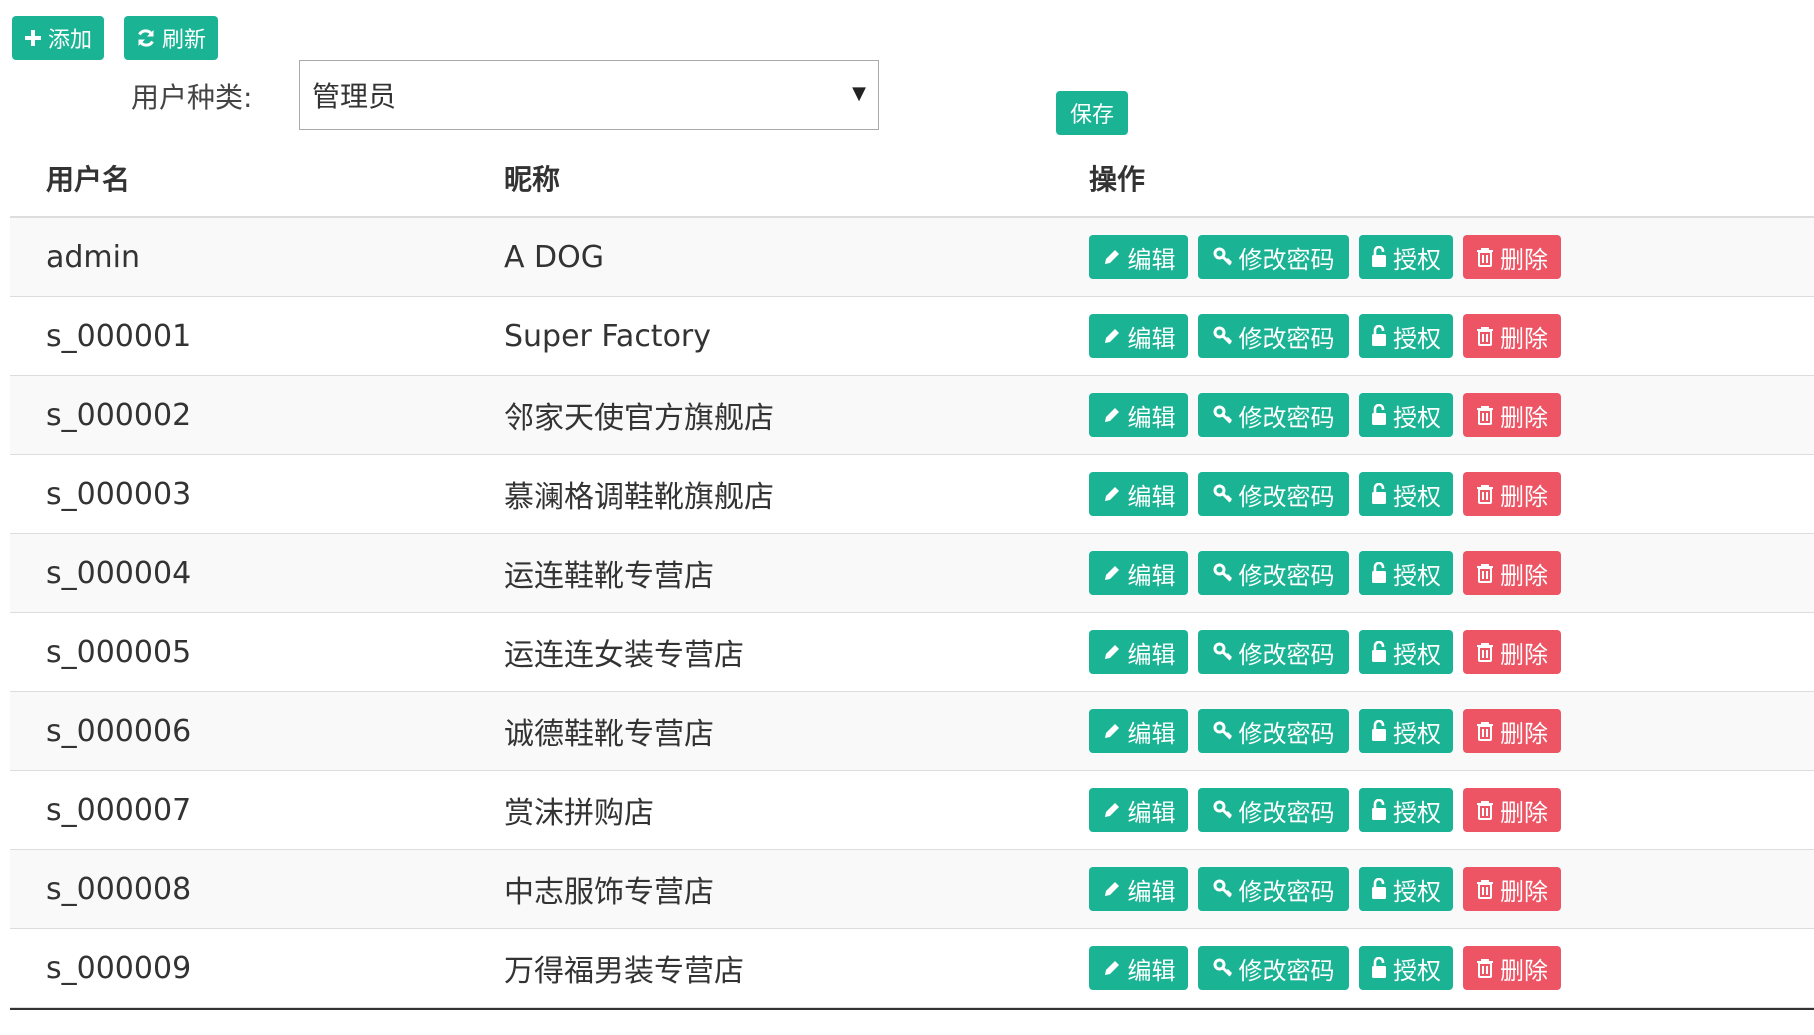 The width and height of the screenshot is (1814, 1035). Describe the element at coordinates (88, 179) in the screenshot. I see `header-username: 用户名` at that location.